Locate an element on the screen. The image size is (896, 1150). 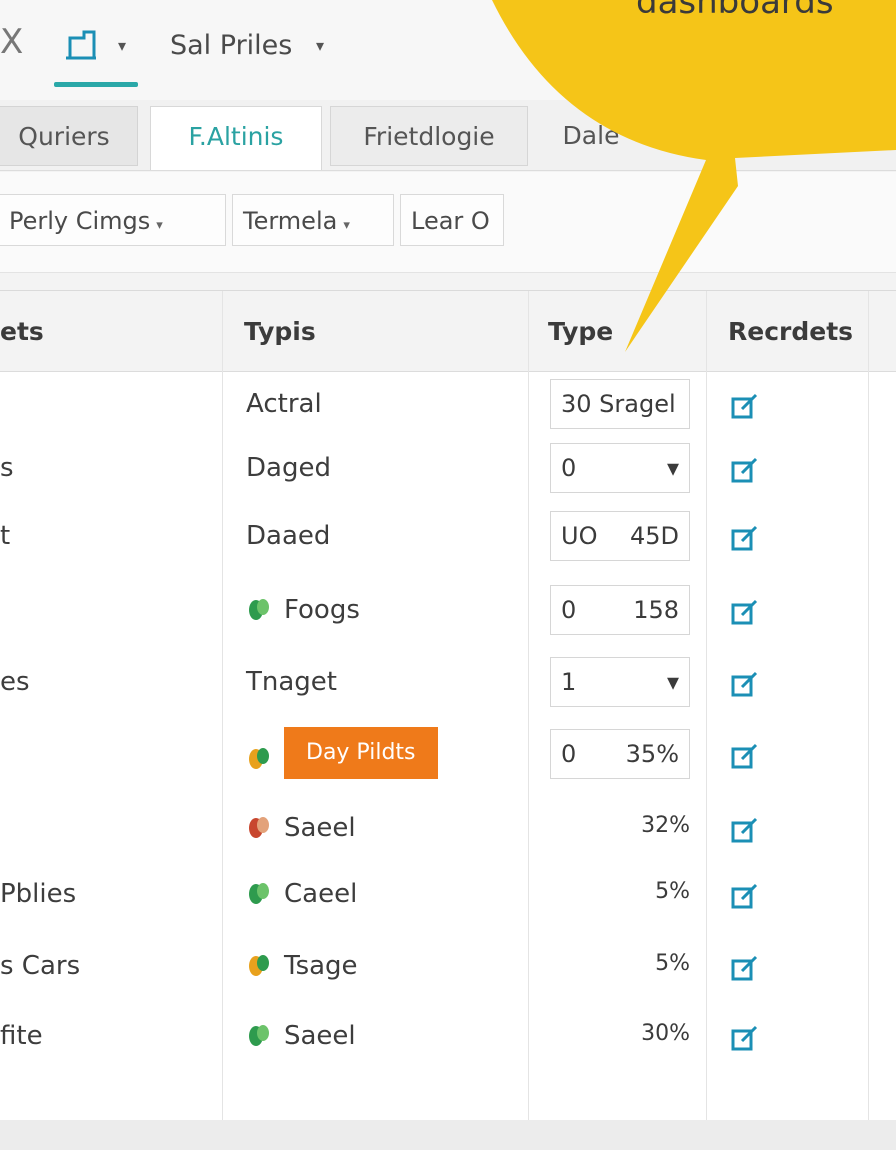
row-type: Daaed is located at coordinates (288, 536).